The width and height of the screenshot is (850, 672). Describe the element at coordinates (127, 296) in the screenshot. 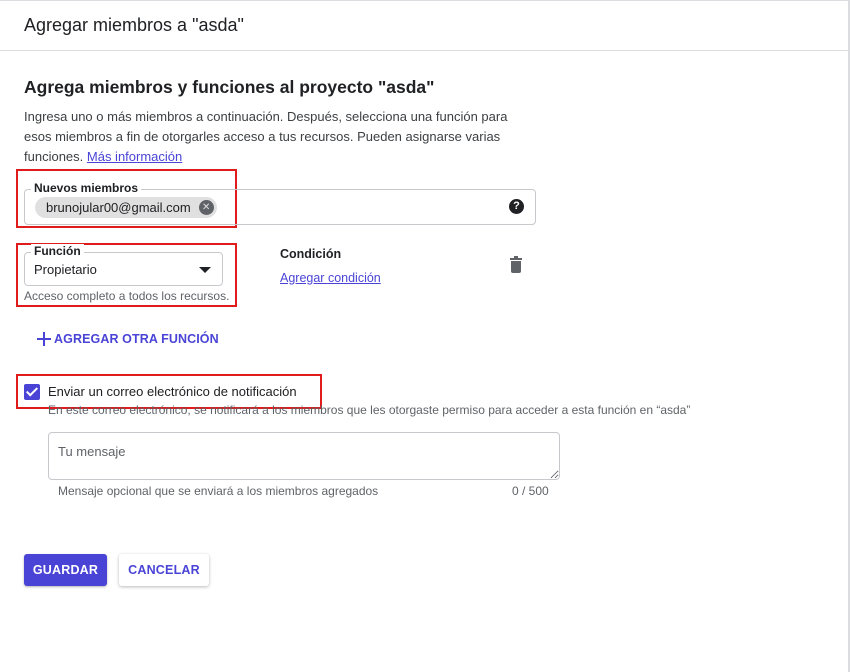

I see `role-help-text: Acceso completo a todos los recursos.` at that location.